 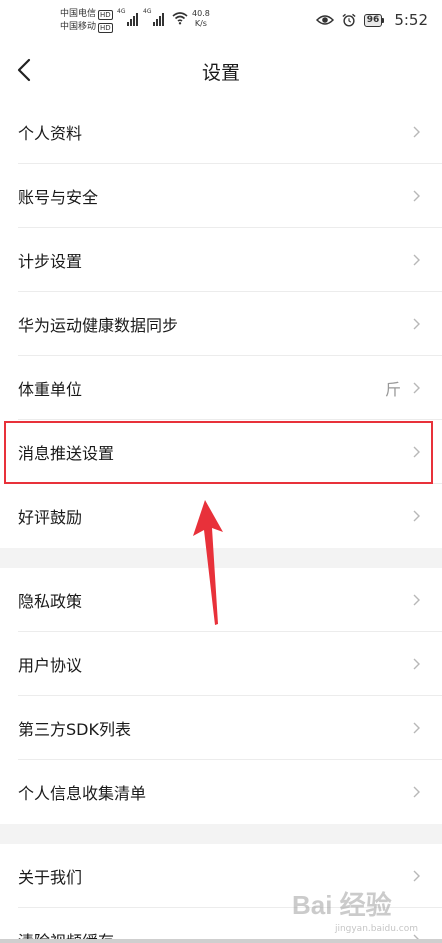 What do you see at coordinates (221, 452) in the screenshot?
I see `settings-item-push-notifications: 消息推送设置` at bounding box center [221, 452].